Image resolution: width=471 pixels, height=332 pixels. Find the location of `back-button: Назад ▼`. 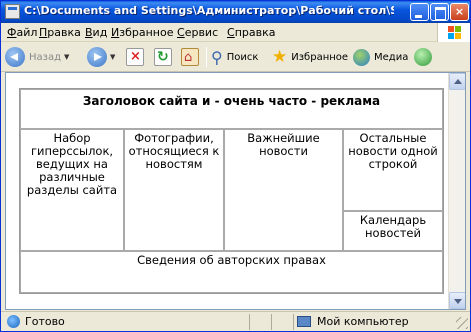

back-button: Назад ▼ is located at coordinates (37, 57).